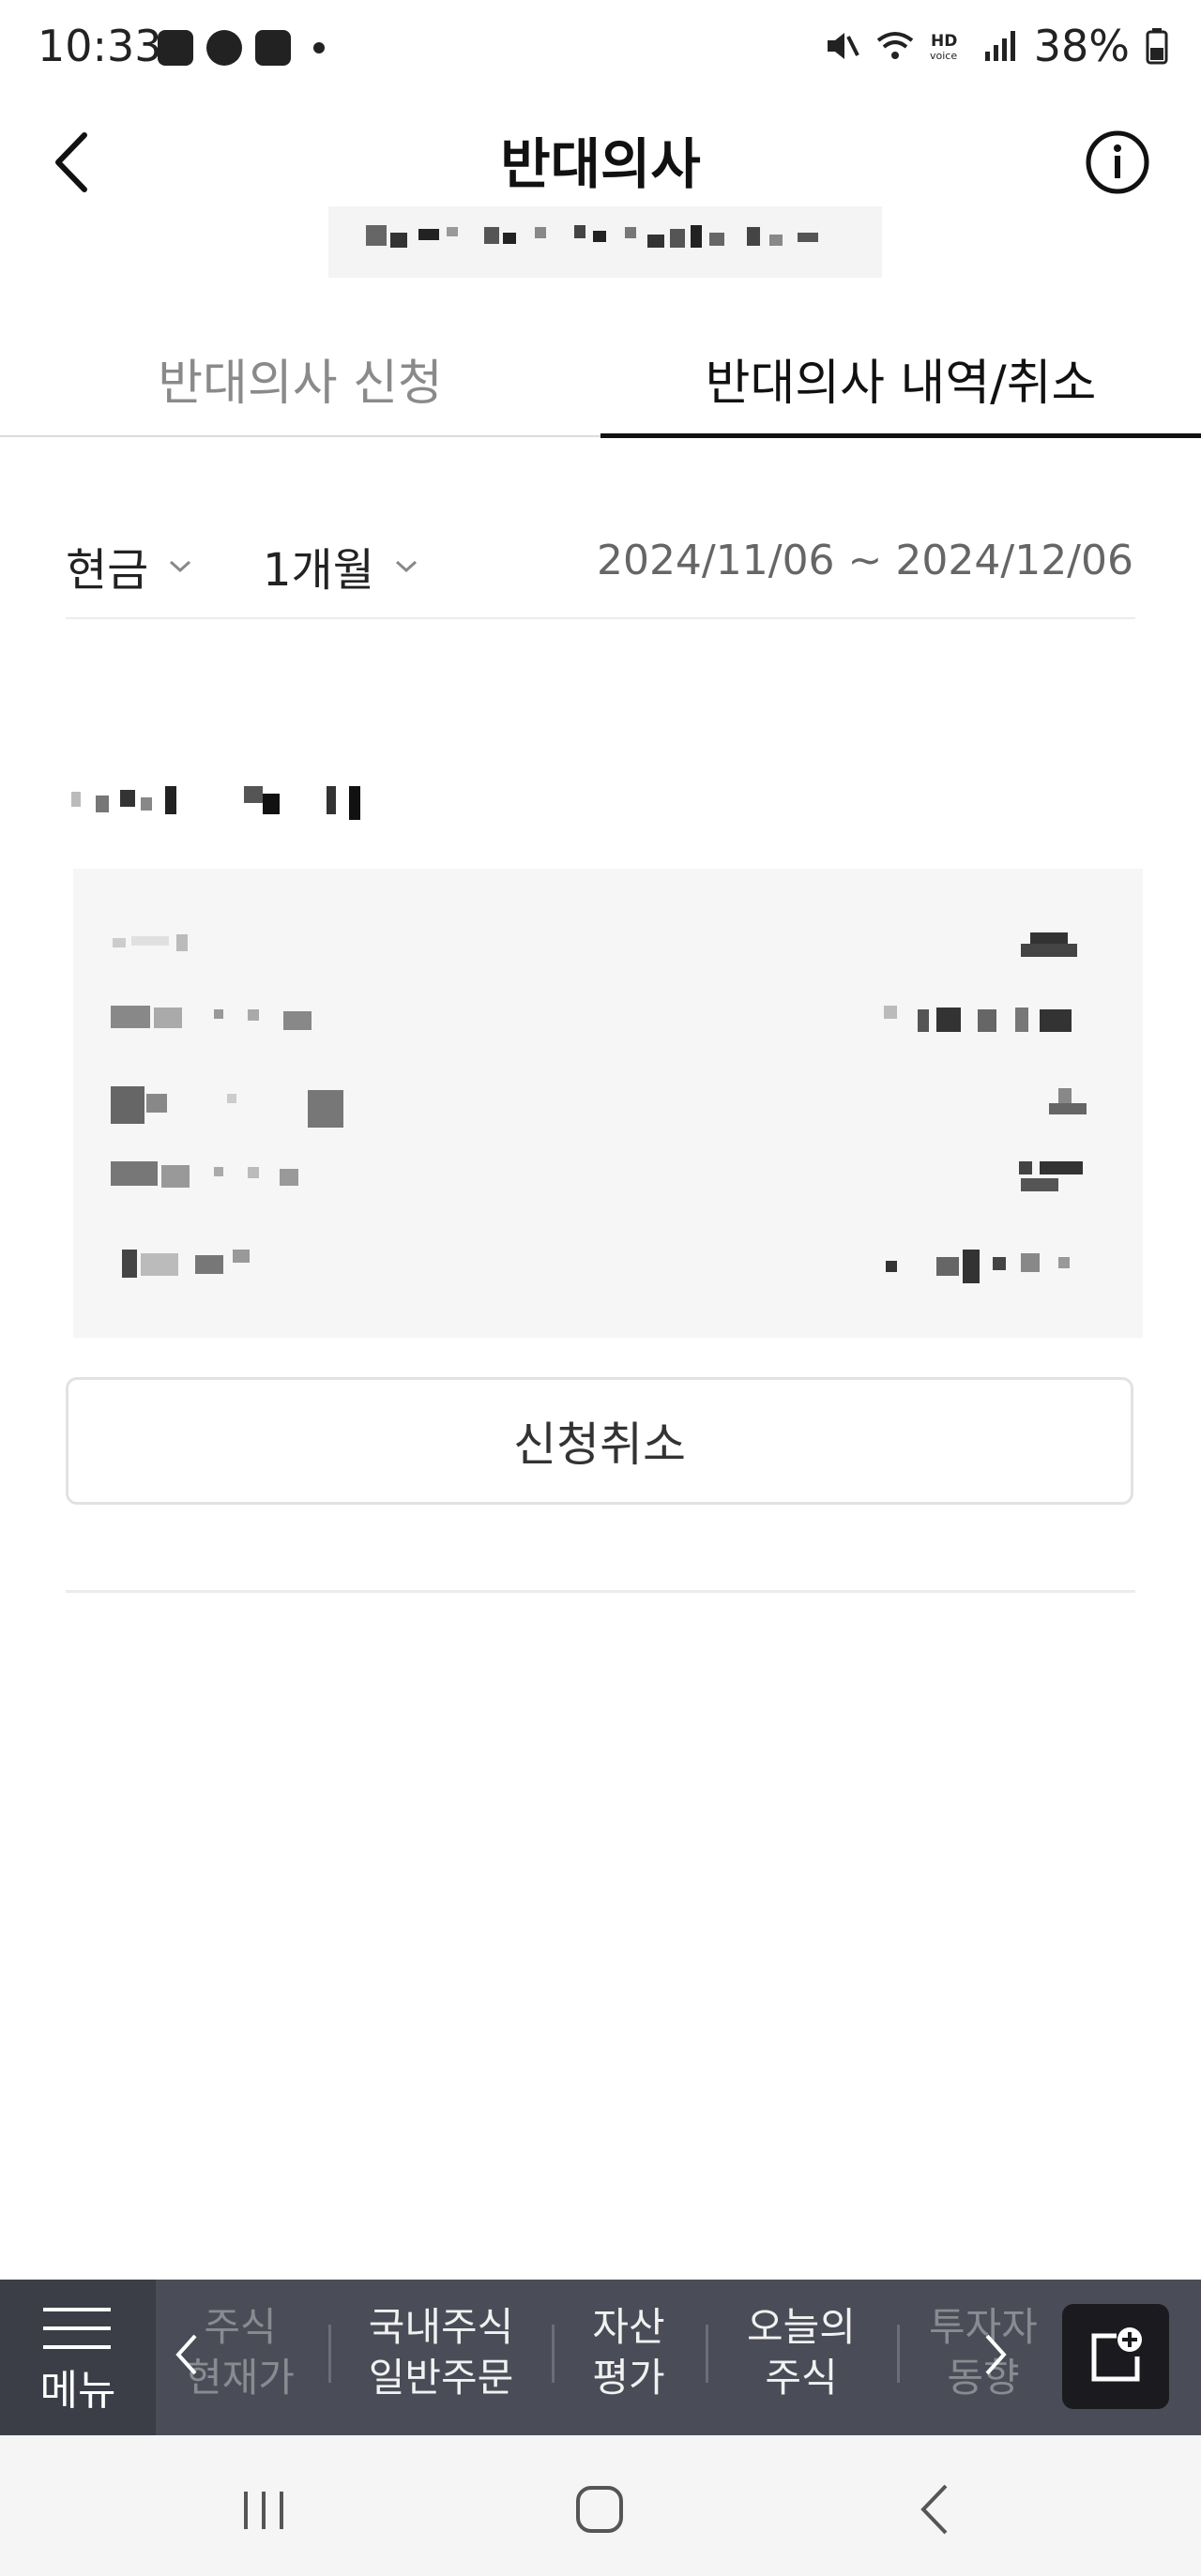 The height and width of the screenshot is (2576, 1201). What do you see at coordinates (937, 2509) in the screenshot?
I see `back-nav-icon` at bounding box center [937, 2509].